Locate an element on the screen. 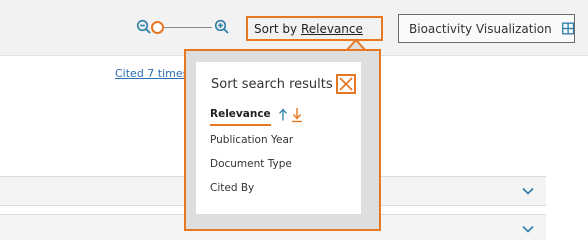 The width and height of the screenshot is (588, 240). close-button is located at coordinates (346, 84).